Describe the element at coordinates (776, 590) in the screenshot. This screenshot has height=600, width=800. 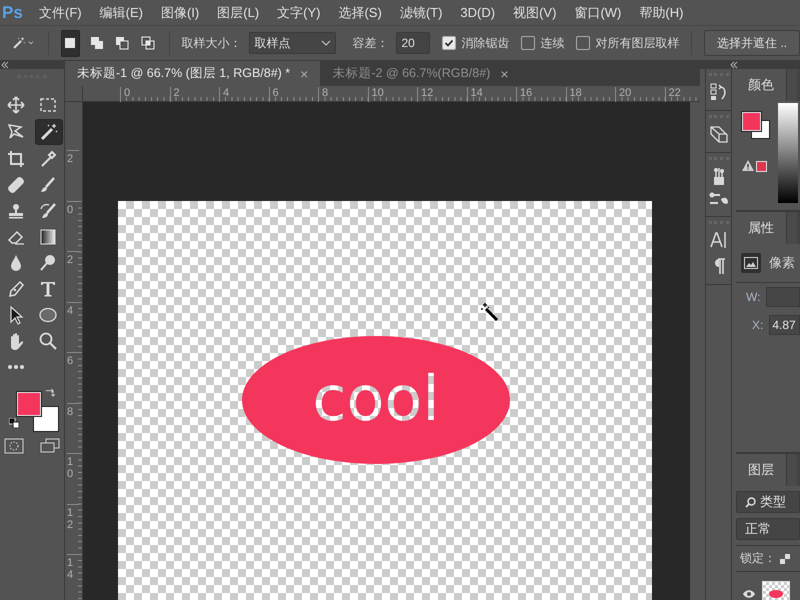
I see `layer-thumbnail` at that location.